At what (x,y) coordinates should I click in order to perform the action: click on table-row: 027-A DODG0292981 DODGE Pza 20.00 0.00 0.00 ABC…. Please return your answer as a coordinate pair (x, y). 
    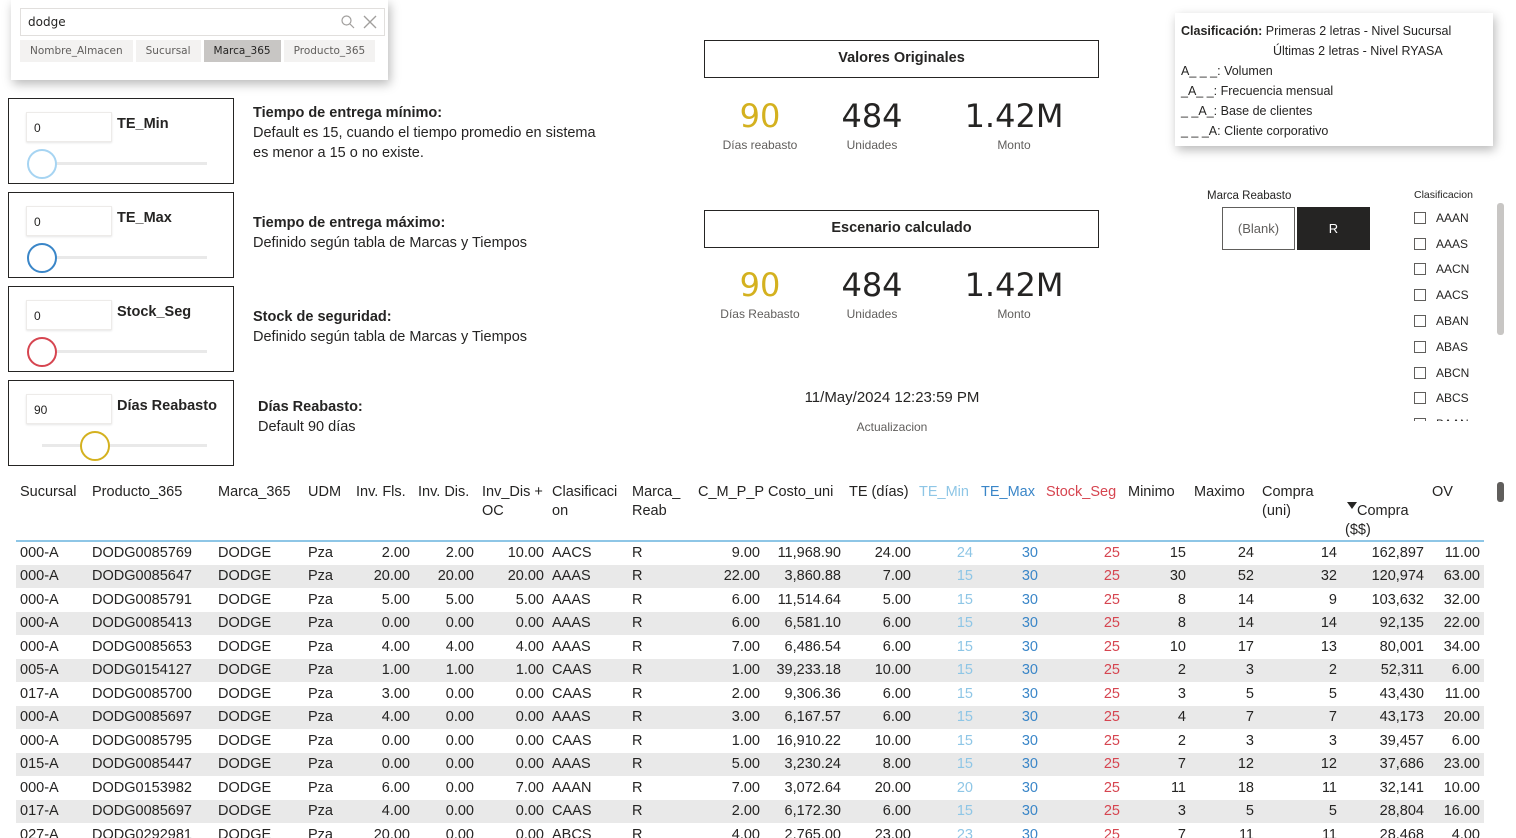
    Looking at the image, I should click on (750, 830).